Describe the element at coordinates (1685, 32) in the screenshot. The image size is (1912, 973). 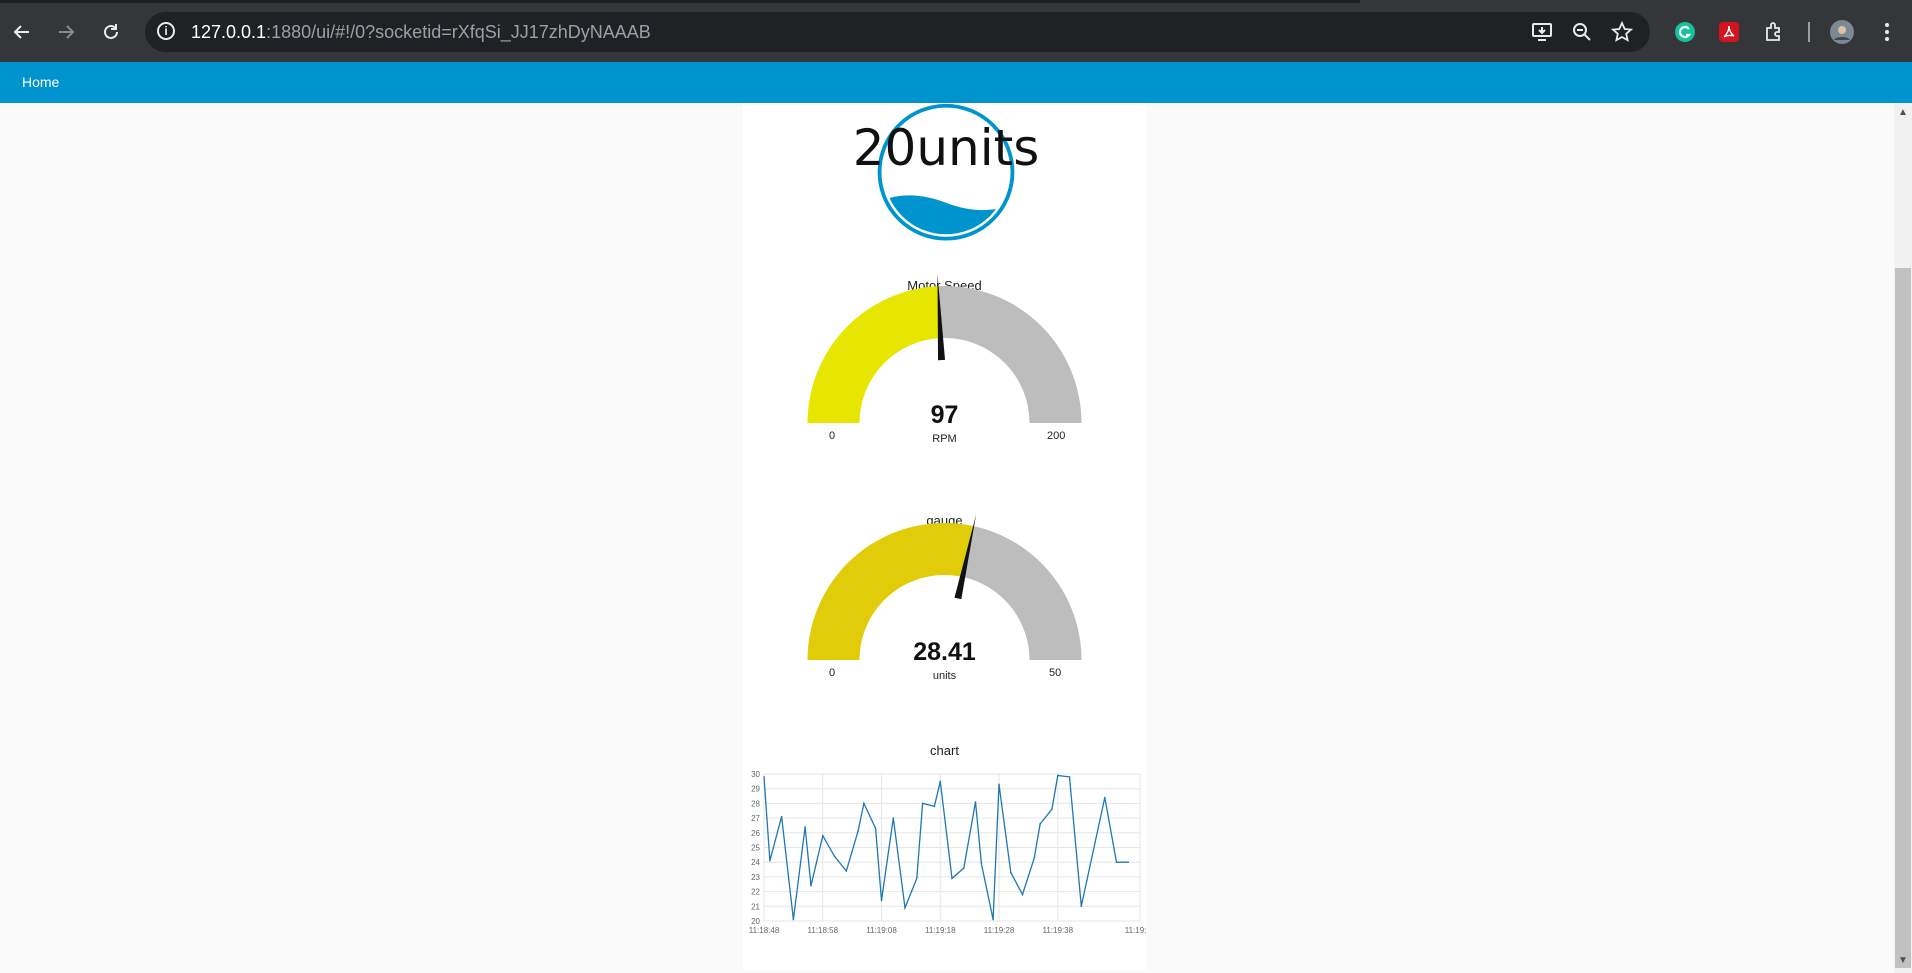
I see `grammarly-icon` at that location.